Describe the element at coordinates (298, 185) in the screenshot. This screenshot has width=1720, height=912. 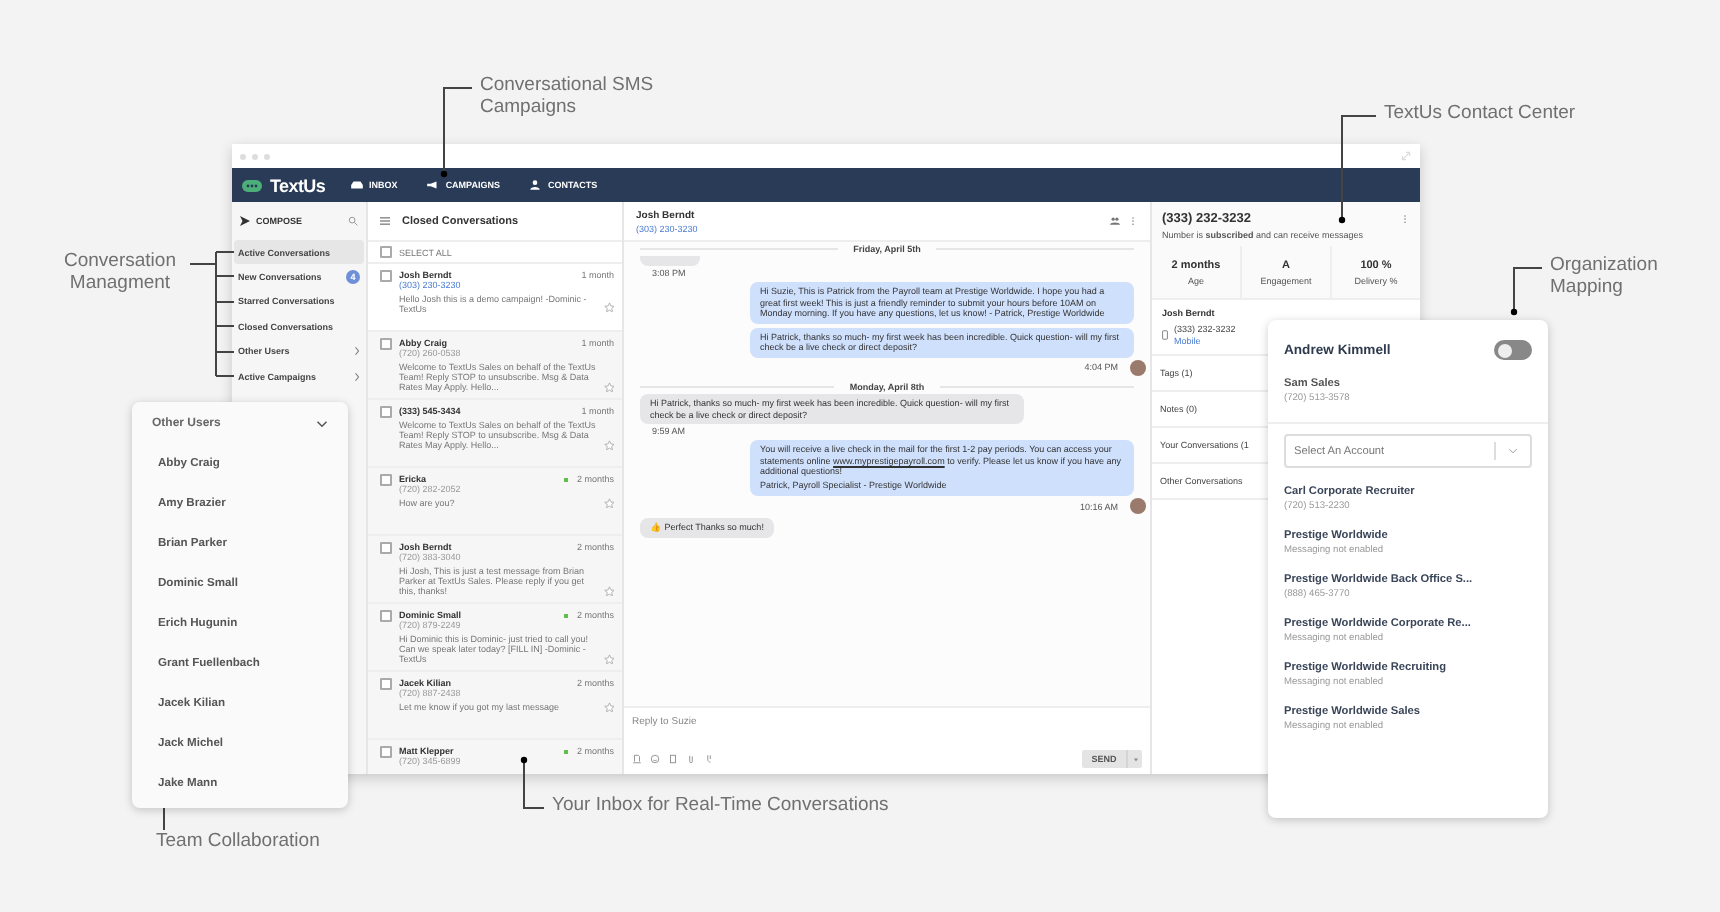
I see `logo-text: TextUs` at that location.